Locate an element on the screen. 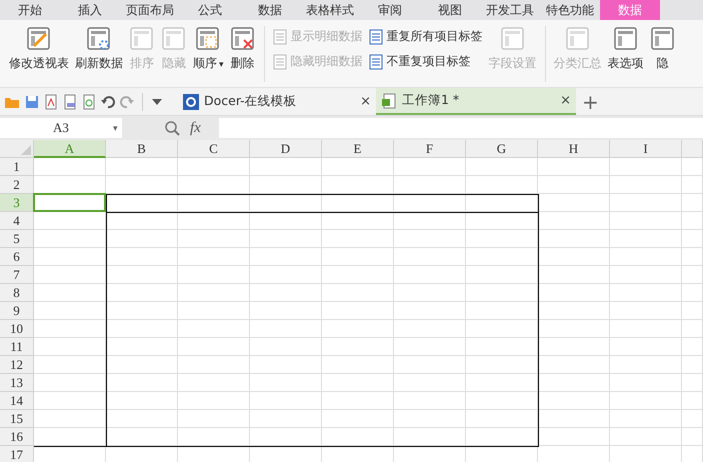 The image size is (703, 462). name-box: A3 ▾ is located at coordinates (61, 128).